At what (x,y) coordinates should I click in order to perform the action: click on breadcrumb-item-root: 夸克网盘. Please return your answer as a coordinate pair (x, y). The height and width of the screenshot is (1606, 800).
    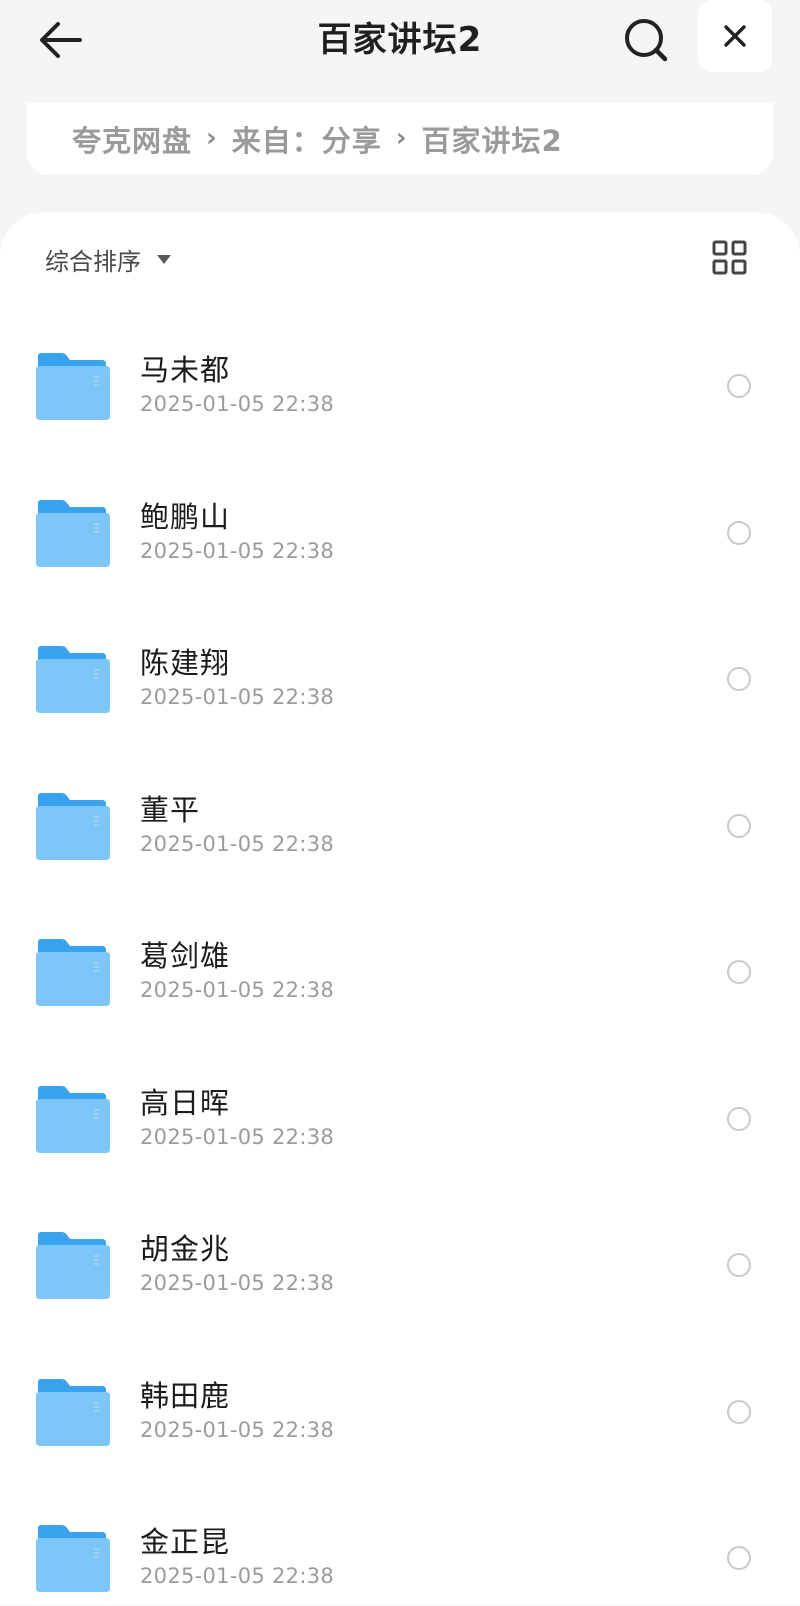
    Looking at the image, I should click on (132, 139).